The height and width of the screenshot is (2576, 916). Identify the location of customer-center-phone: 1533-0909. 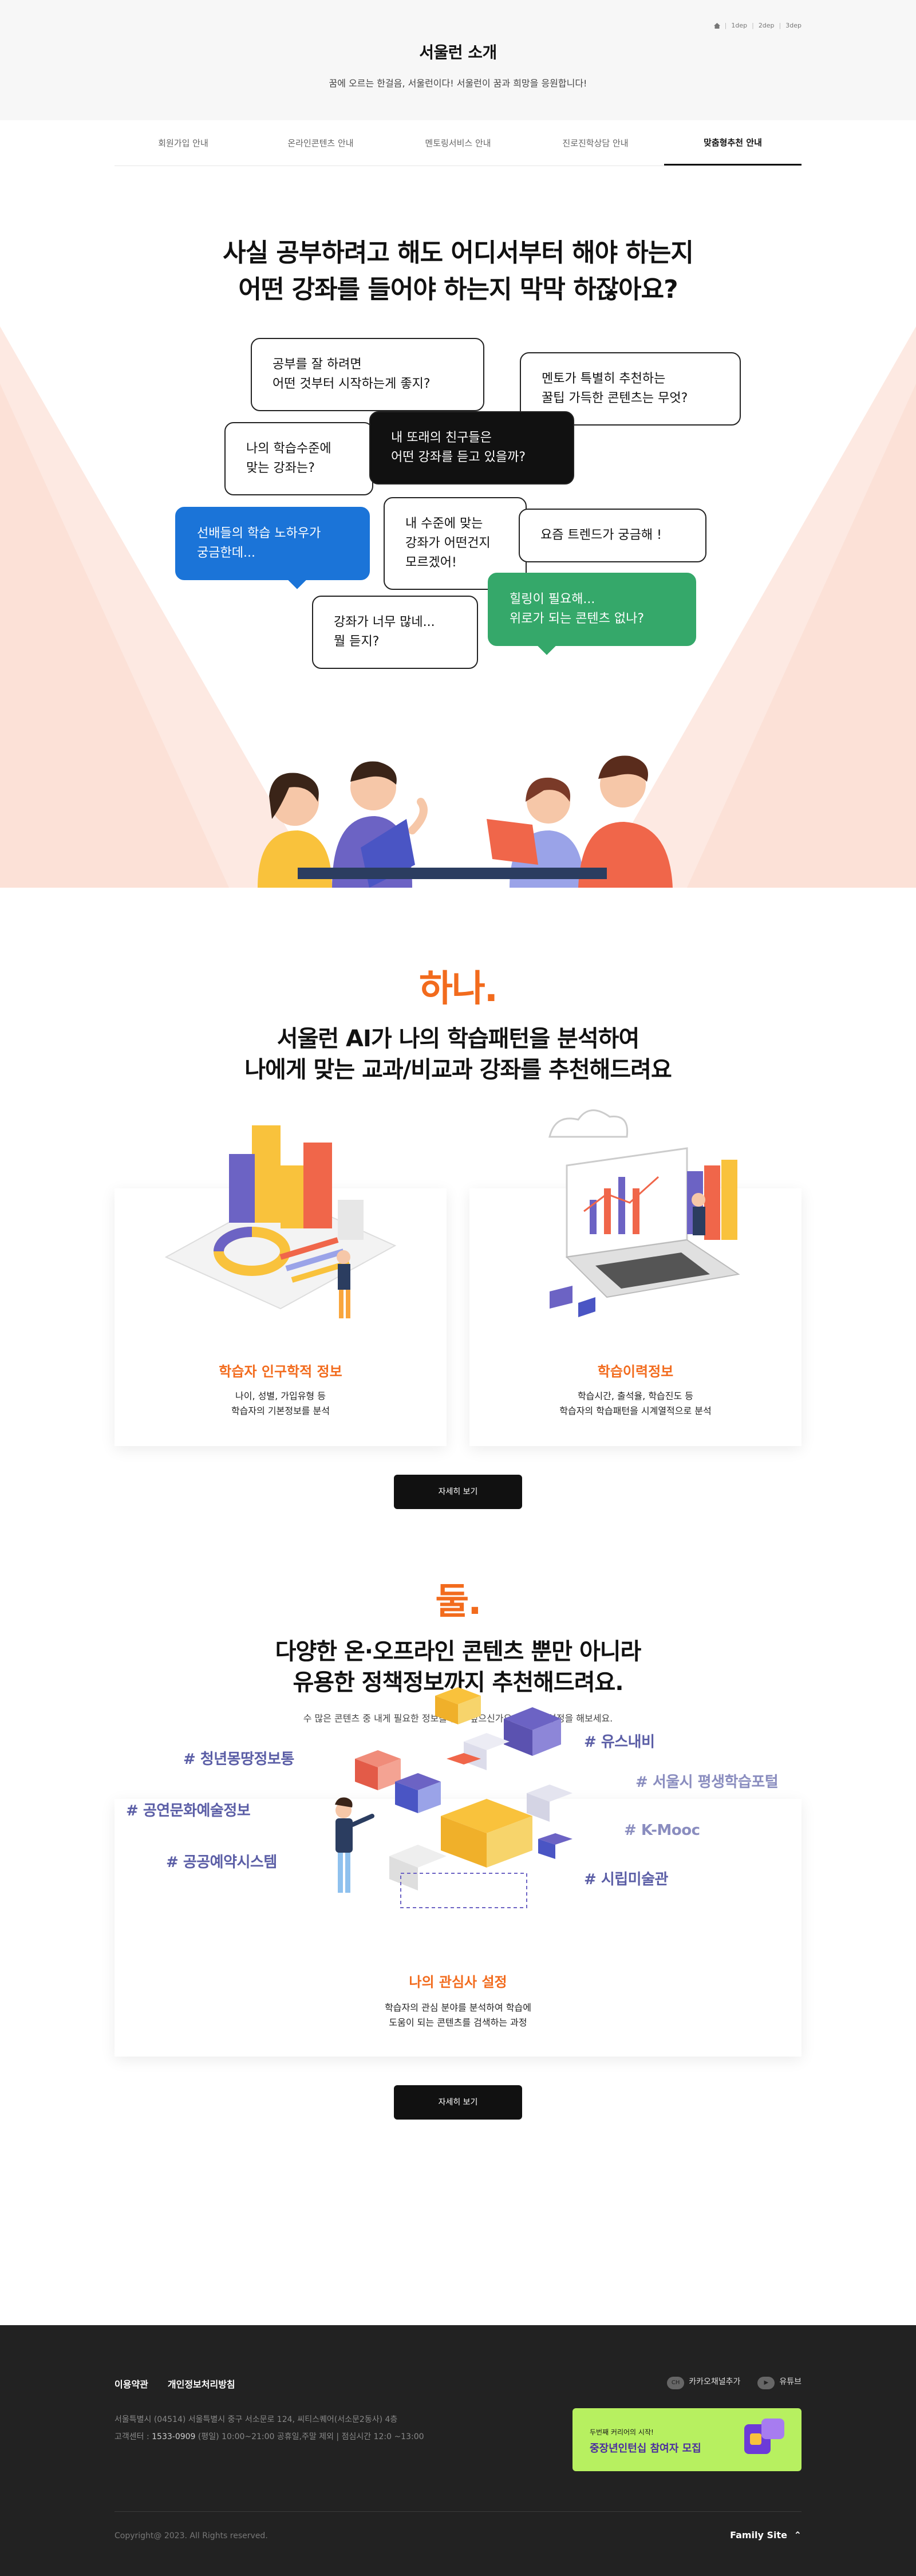
(174, 2436).